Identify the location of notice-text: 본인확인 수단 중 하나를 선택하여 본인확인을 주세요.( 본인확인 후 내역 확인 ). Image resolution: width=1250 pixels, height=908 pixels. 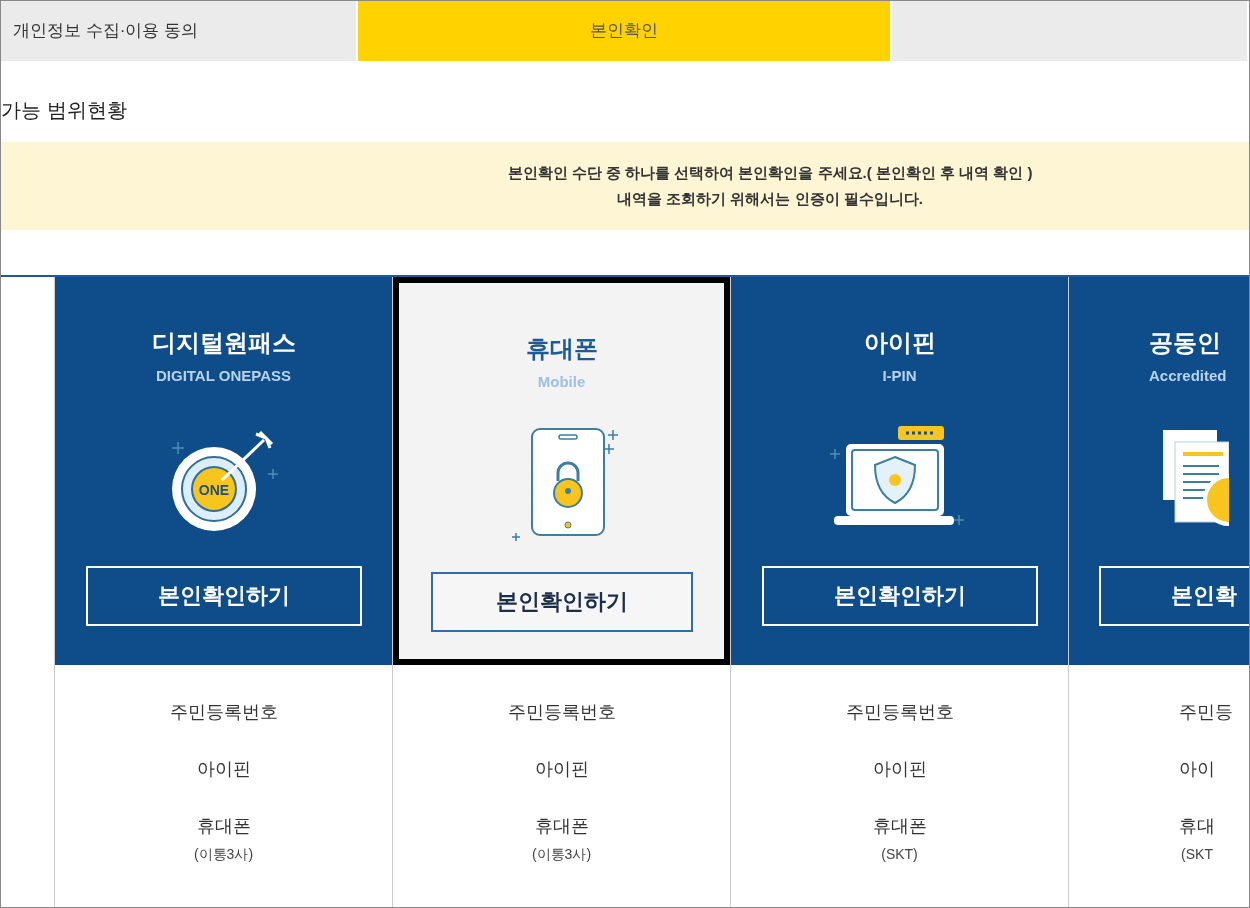
(770, 172).